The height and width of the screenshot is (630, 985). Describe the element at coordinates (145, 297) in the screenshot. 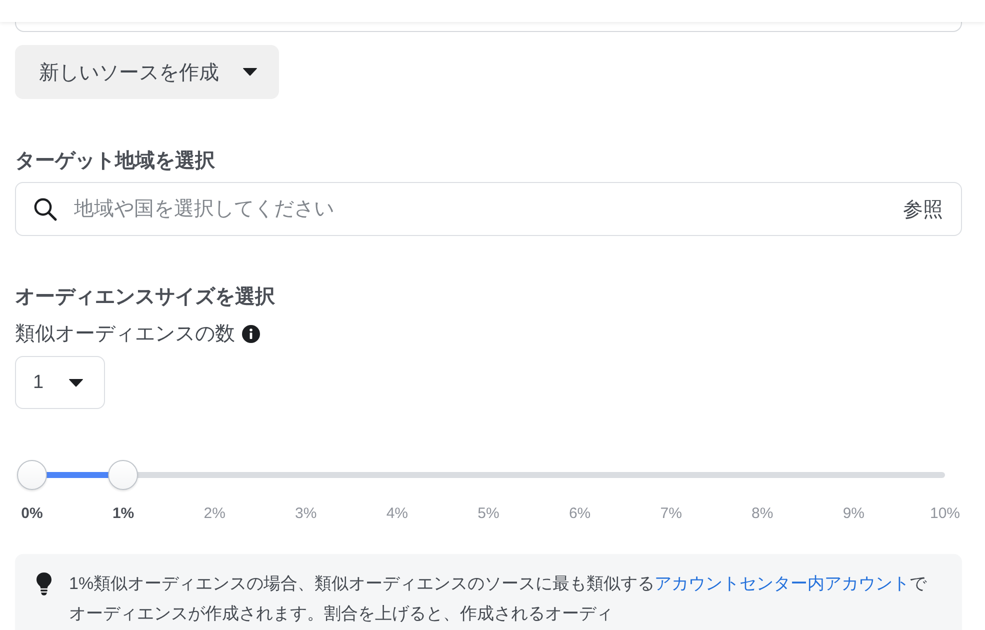

I see `section-heading: オーディエンスサイズを選択` at that location.